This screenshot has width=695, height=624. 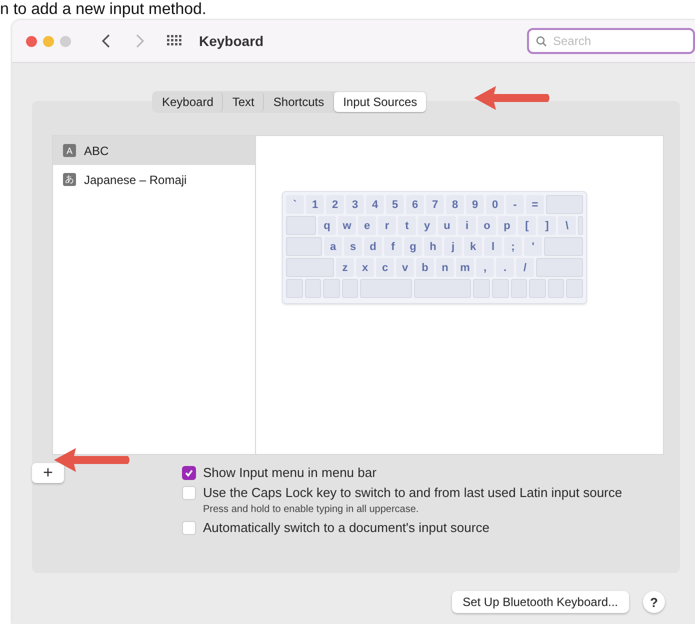 What do you see at coordinates (467, 225) in the screenshot?
I see `key-label: i` at bounding box center [467, 225].